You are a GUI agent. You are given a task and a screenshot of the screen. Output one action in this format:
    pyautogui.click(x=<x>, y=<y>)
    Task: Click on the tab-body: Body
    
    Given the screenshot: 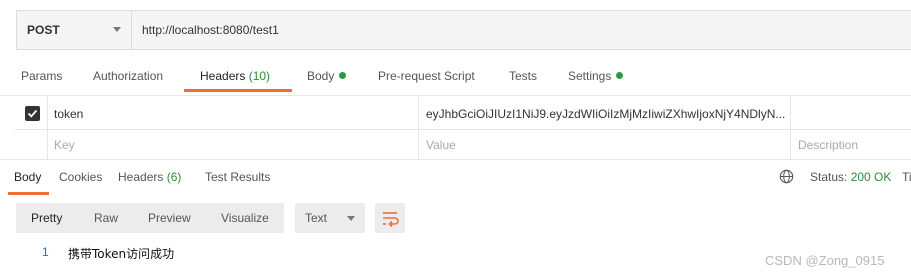 What is the action you would take?
    pyautogui.click(x=327, y=76)
    